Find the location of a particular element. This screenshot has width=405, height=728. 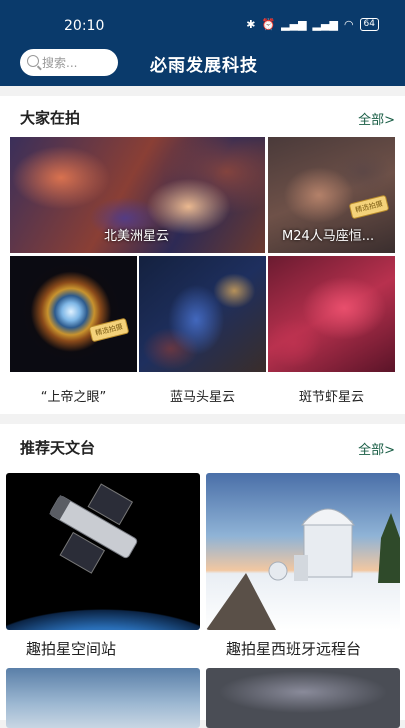

status-icons: ✱ ⏰ ▂▄▆ ▂▄▆ ◠ 64 is located at coordinates (312, 24).